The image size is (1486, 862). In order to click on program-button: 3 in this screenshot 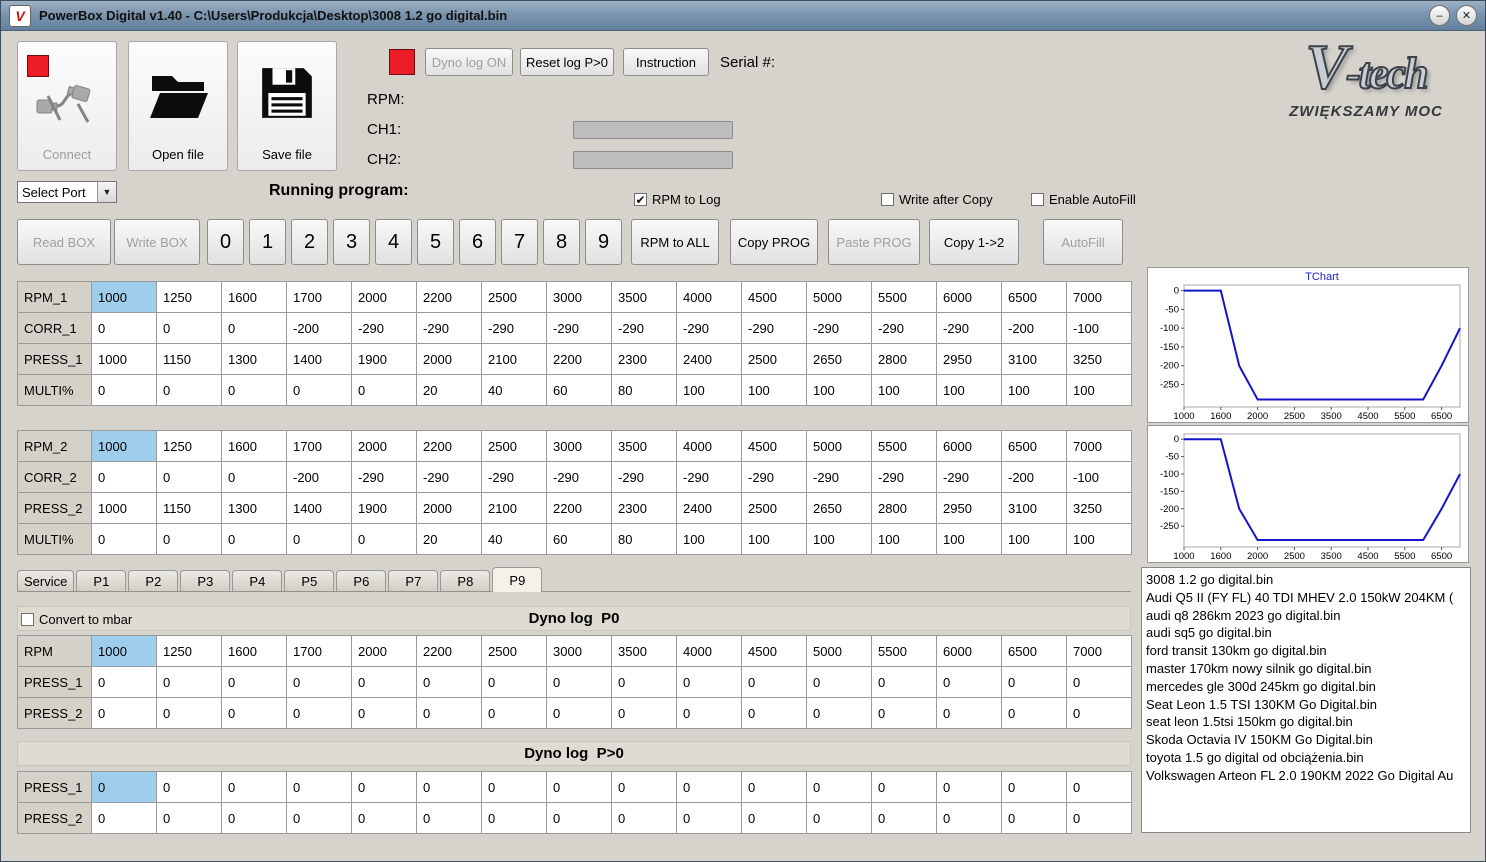, I will do `click(351, 242)`.